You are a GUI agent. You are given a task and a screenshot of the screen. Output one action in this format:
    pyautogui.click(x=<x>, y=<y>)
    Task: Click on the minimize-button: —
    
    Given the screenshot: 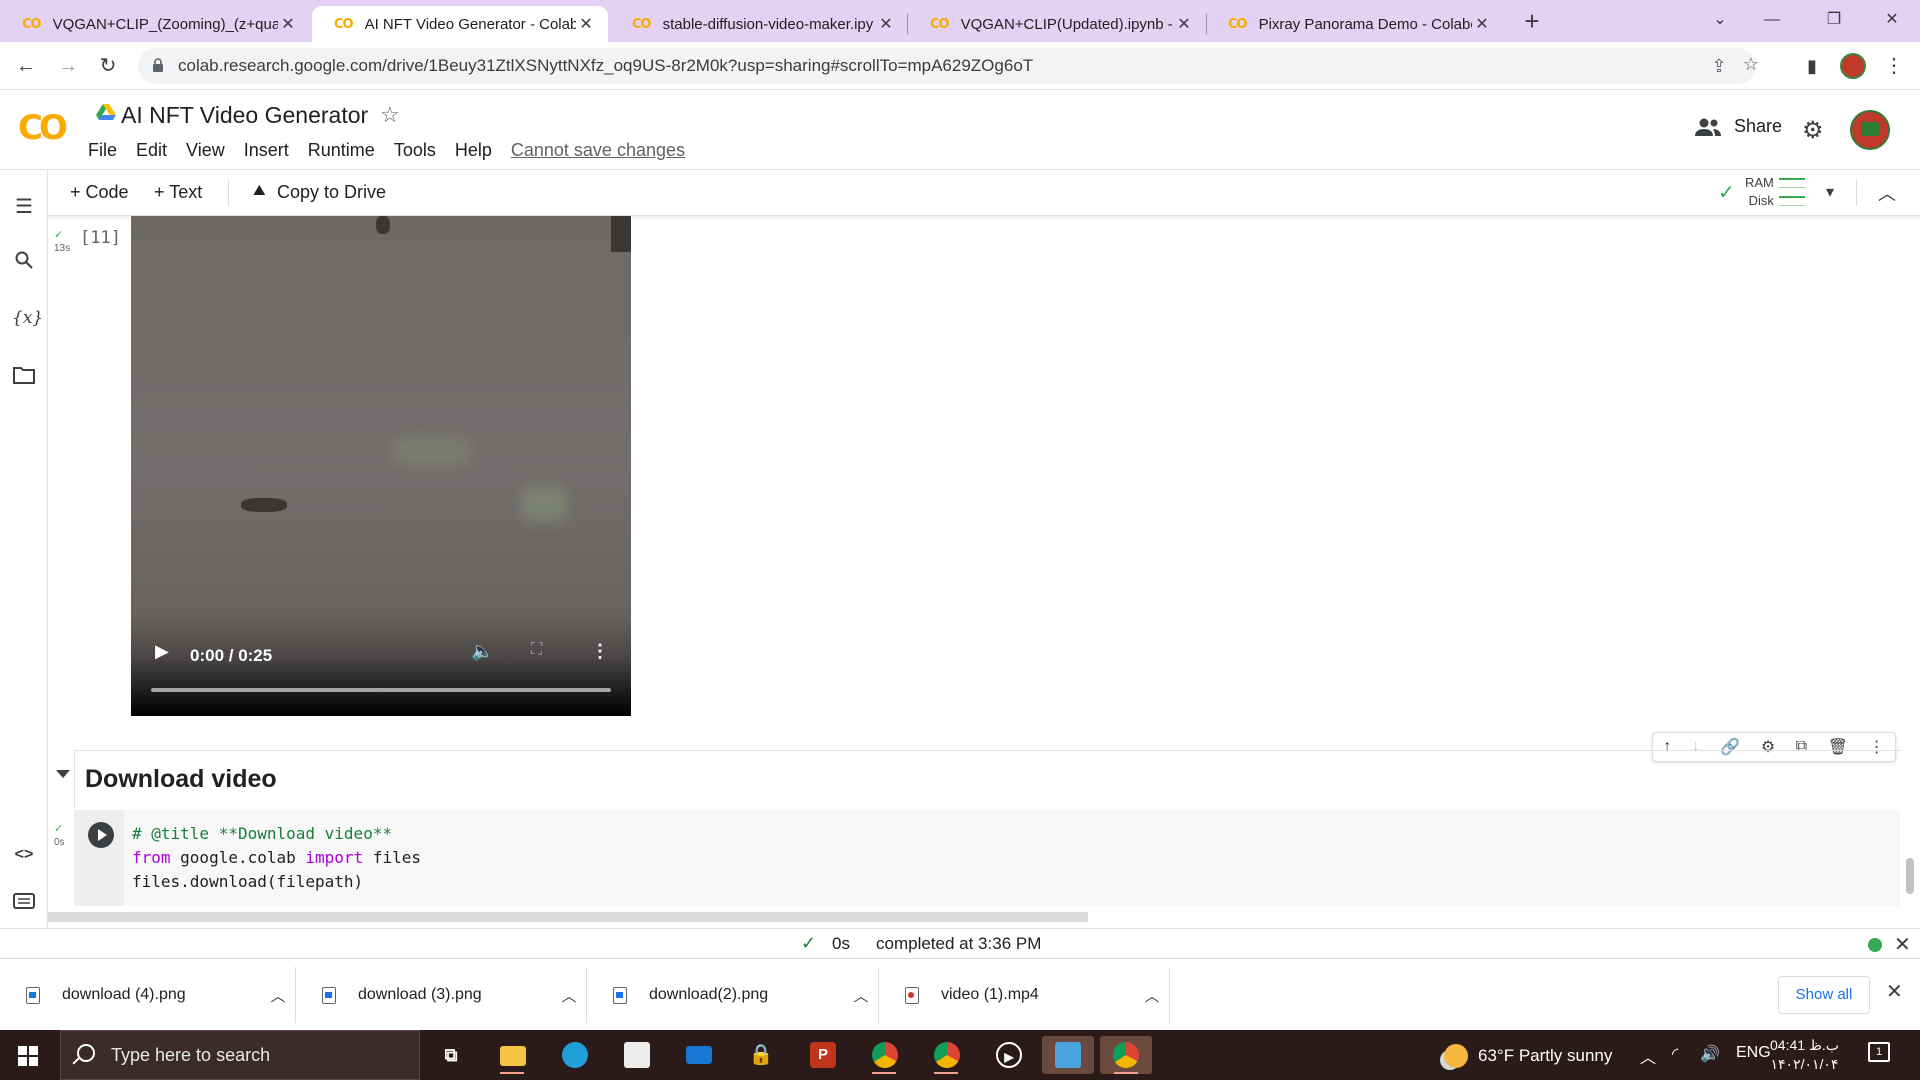 What is the action you would take?
    pyautogui.click(x=1772, y=21)
    